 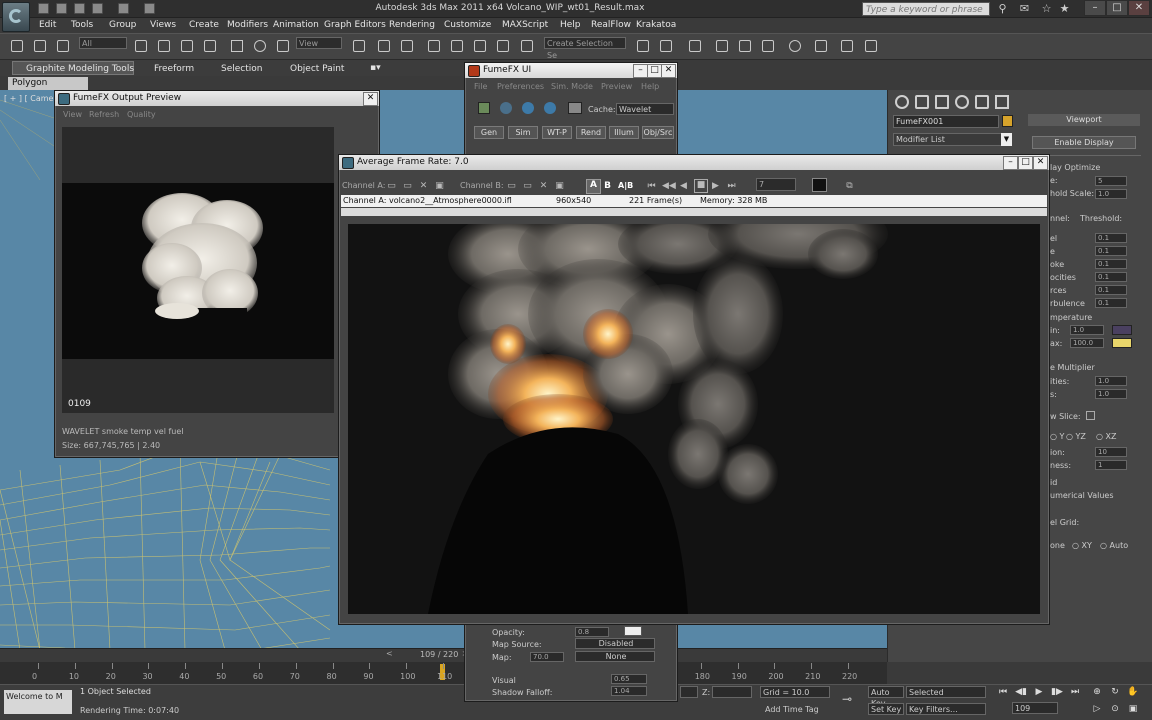 What do you see at coordinates (123, 8) in the screenshot?
I see `redo-icon` at bounding box center [123, 8].